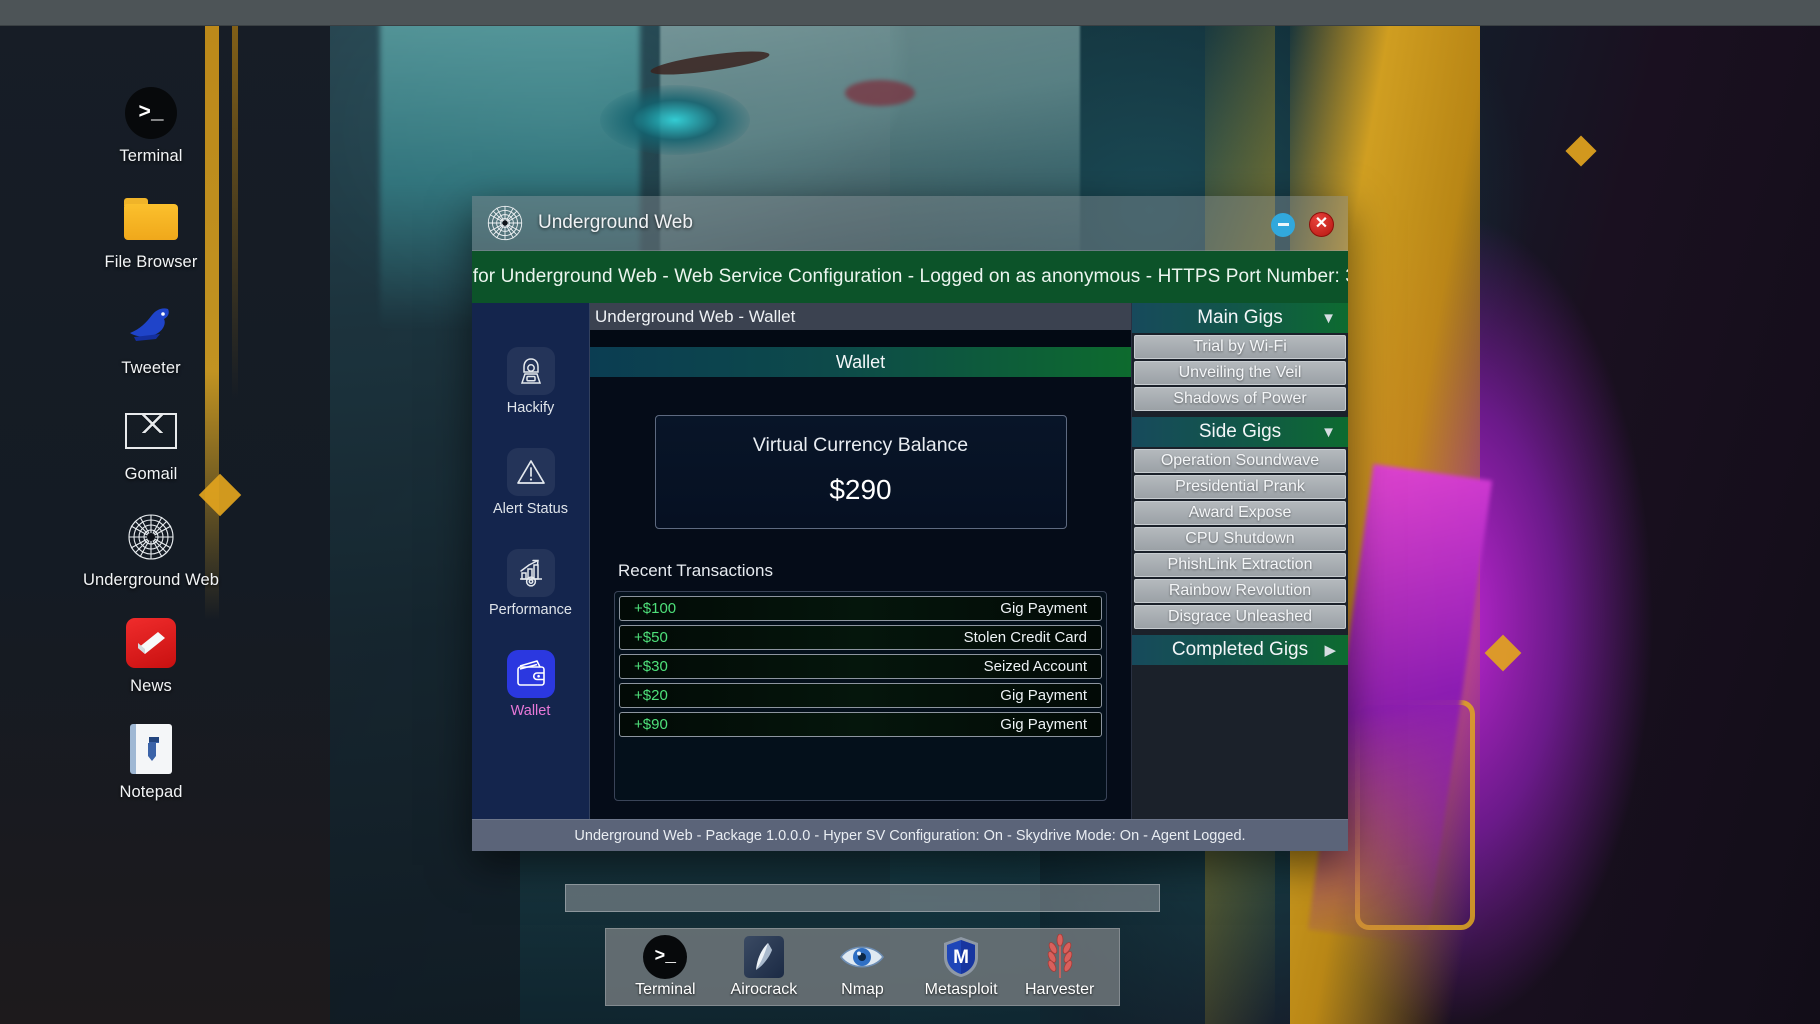  What do you see at coordinates (1059, 989) in the screenshot?
I see `dock-item-label: Harvester` at bounding box center [1059, 989].